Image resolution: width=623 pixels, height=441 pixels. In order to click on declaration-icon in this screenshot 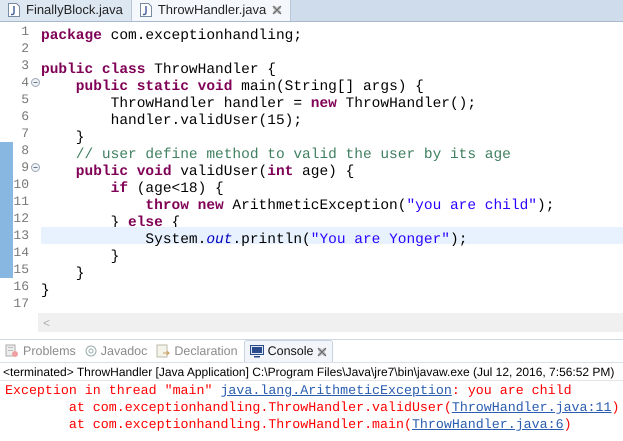, I will do `click(163, 351)`.